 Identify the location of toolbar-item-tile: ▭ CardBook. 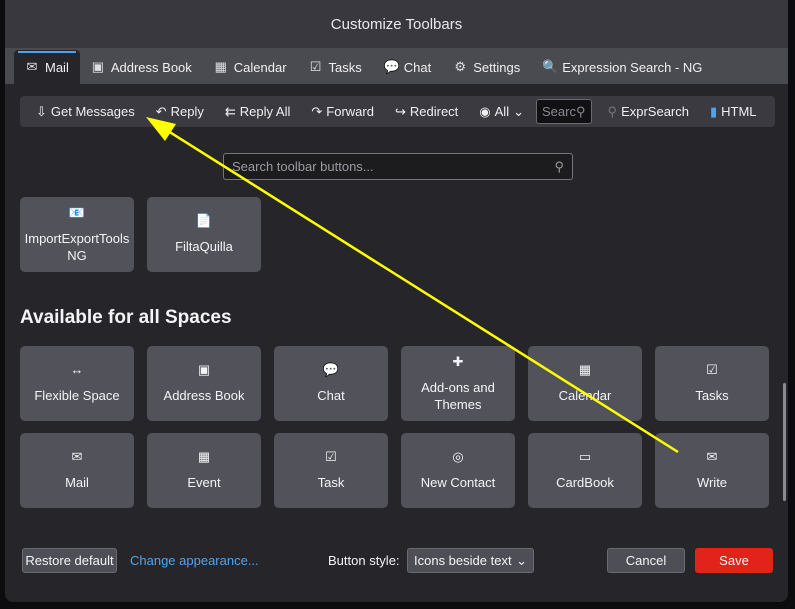
(585, 470).